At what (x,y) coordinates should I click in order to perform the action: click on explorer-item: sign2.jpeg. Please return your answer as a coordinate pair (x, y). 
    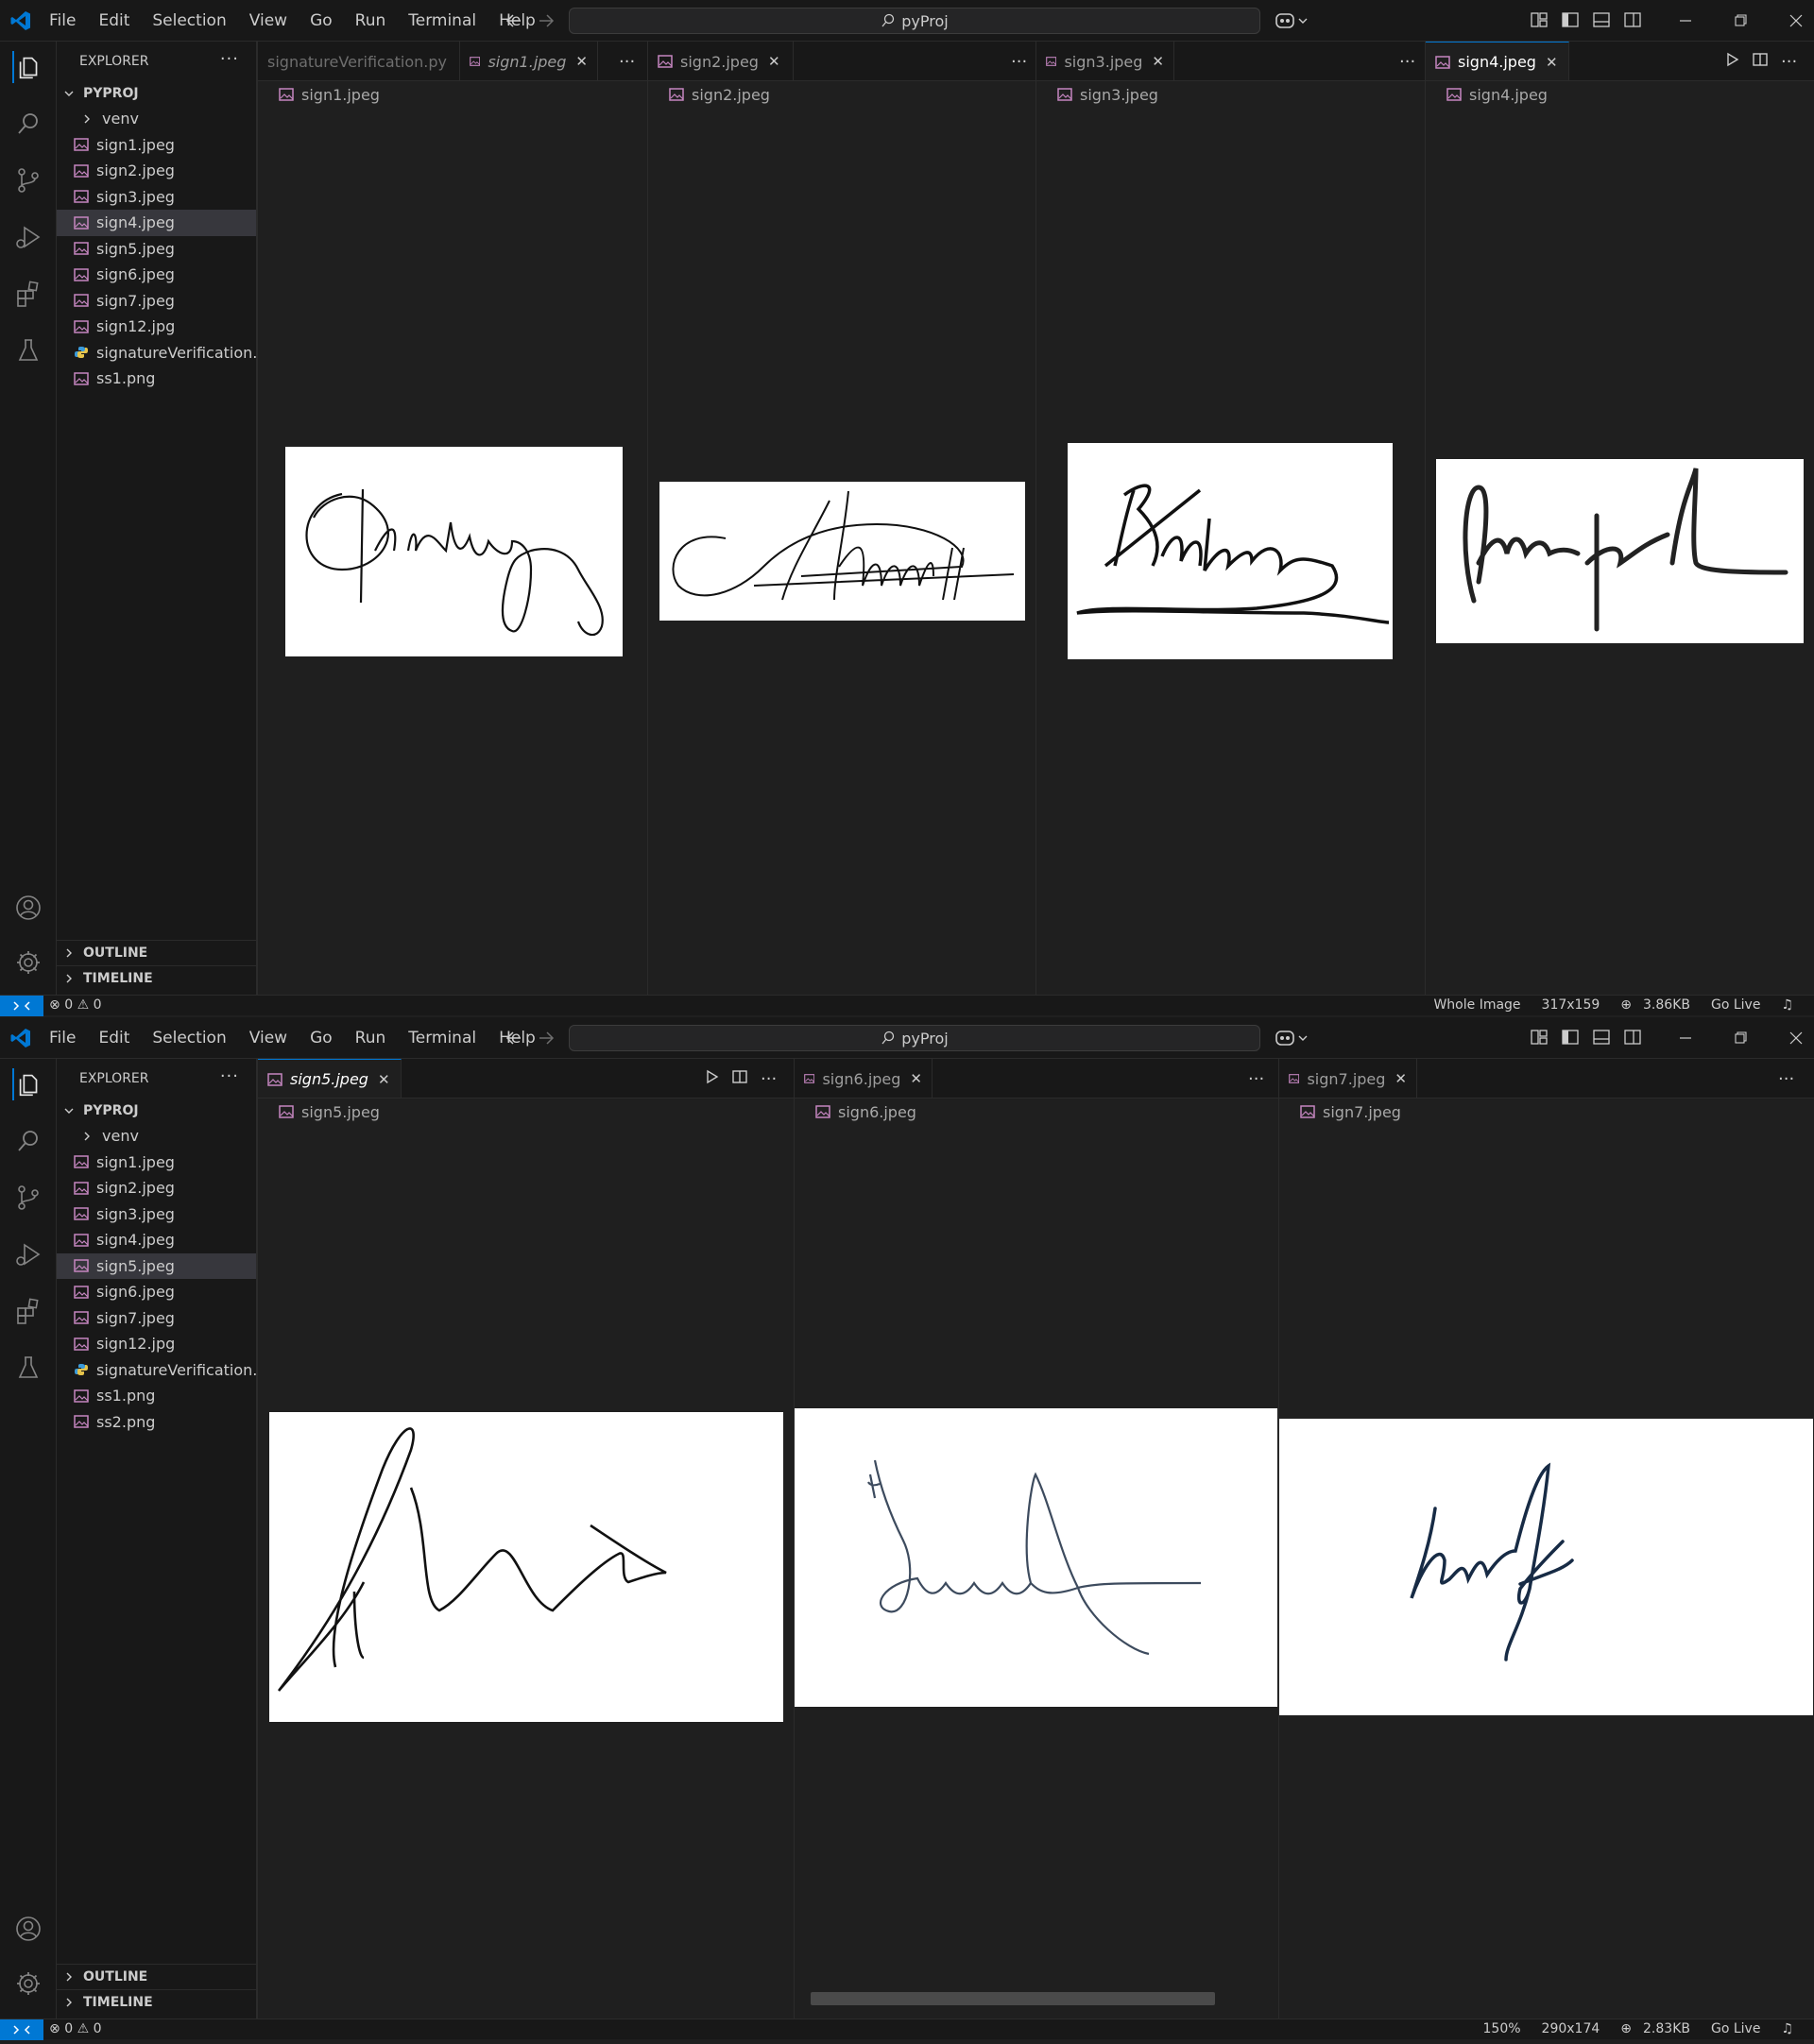
    Looking at the image, I should click on (157, 171).